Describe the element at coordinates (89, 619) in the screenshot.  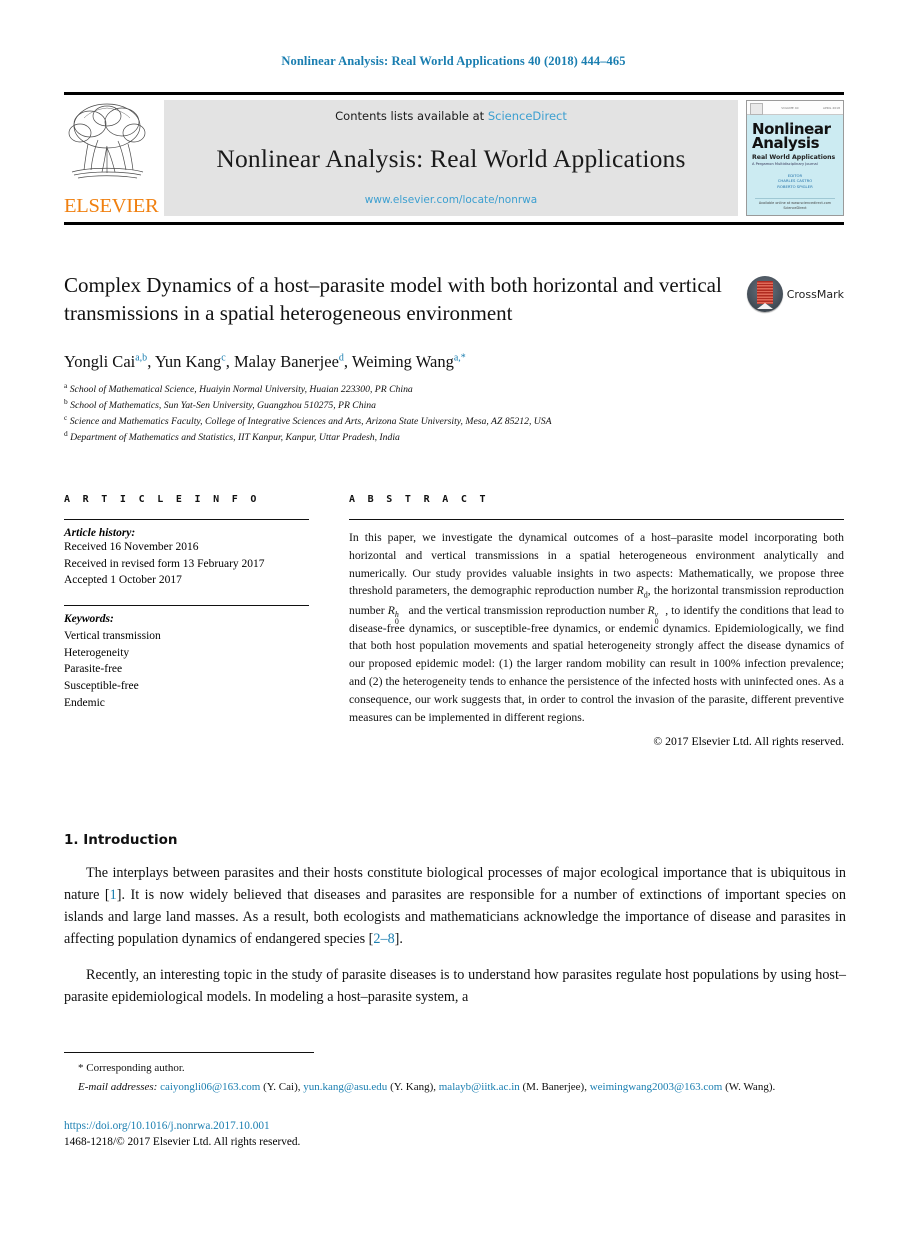
I see `keywords-label: Keywords:` at that location.